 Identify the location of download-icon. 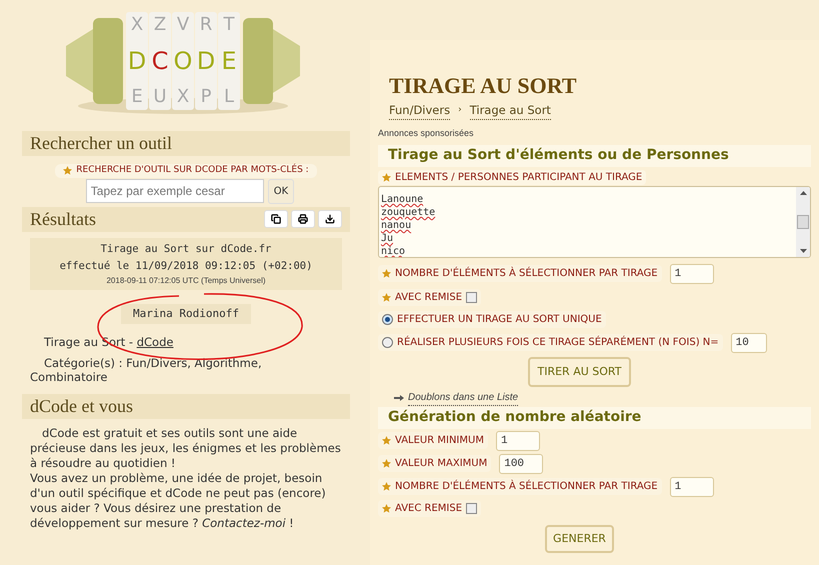
(330, 219).